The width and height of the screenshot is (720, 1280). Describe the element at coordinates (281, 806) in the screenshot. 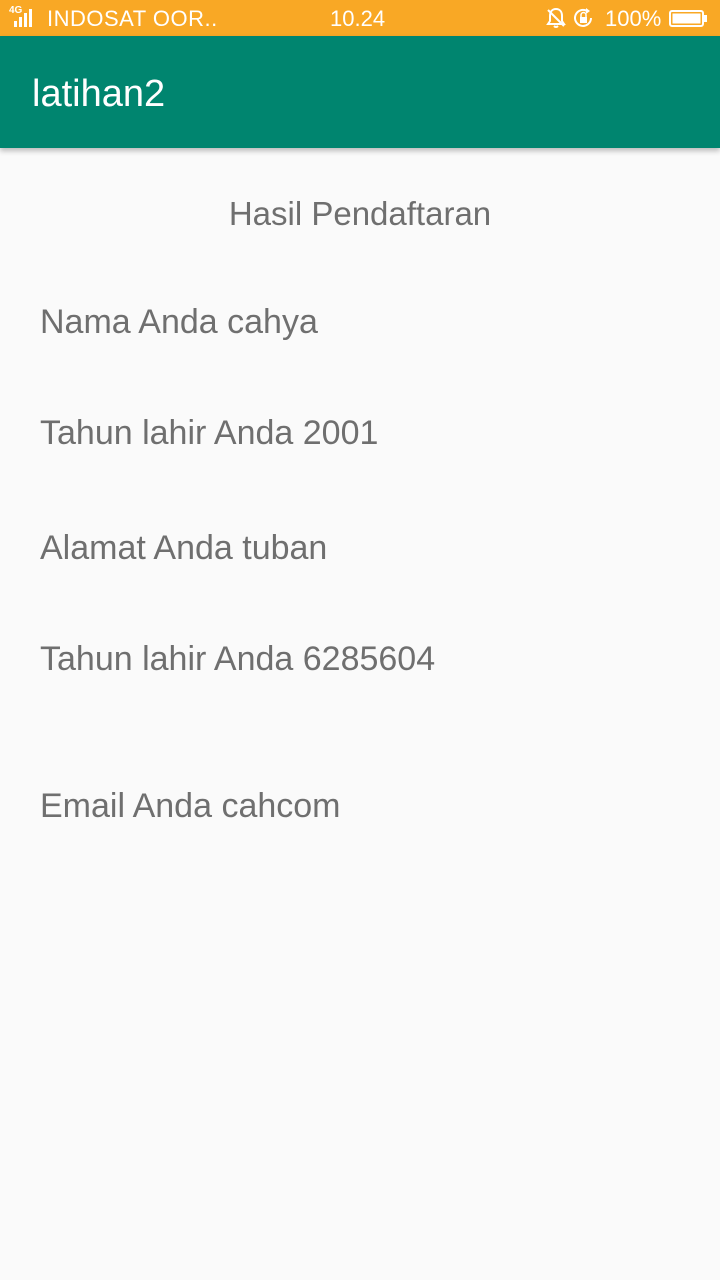

I see `email-value: cahcom` at that location.